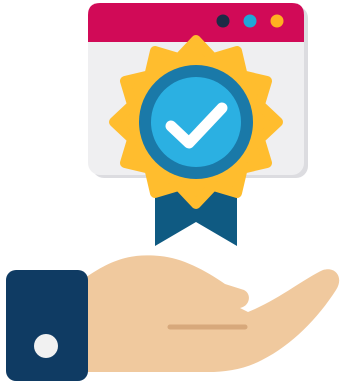  What do you see at coordinates (277, 21) in the screenshot?
I see `maximize-dot-icon` at bounding box center [277, 21].